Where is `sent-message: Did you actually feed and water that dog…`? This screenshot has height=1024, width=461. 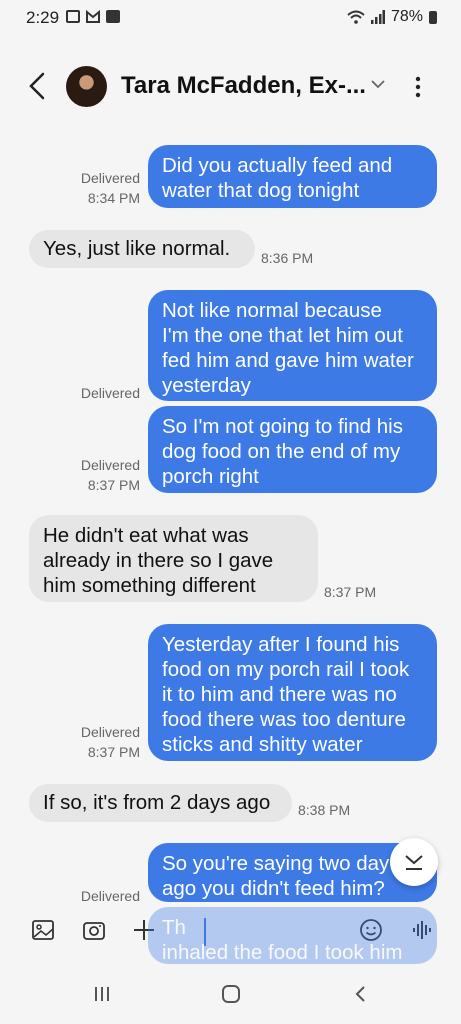 sent-message: Did you actually feed and water that dog… is located at coordinates (292, 176).